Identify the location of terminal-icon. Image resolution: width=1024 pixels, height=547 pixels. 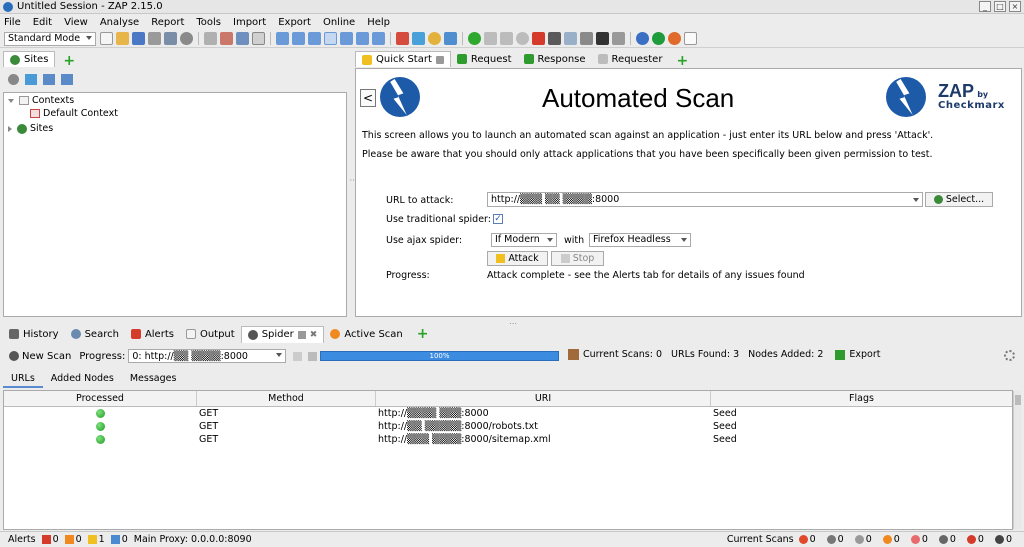
(602, 38).